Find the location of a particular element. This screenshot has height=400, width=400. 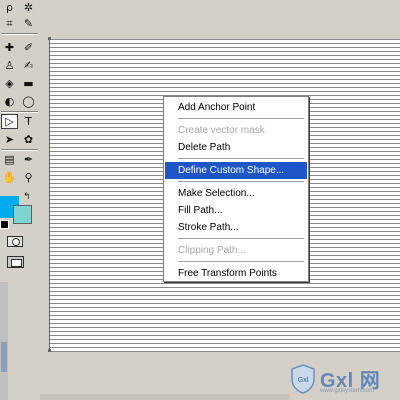

dodge-tool-icon: ◯ is located at coordinates (28, 101).